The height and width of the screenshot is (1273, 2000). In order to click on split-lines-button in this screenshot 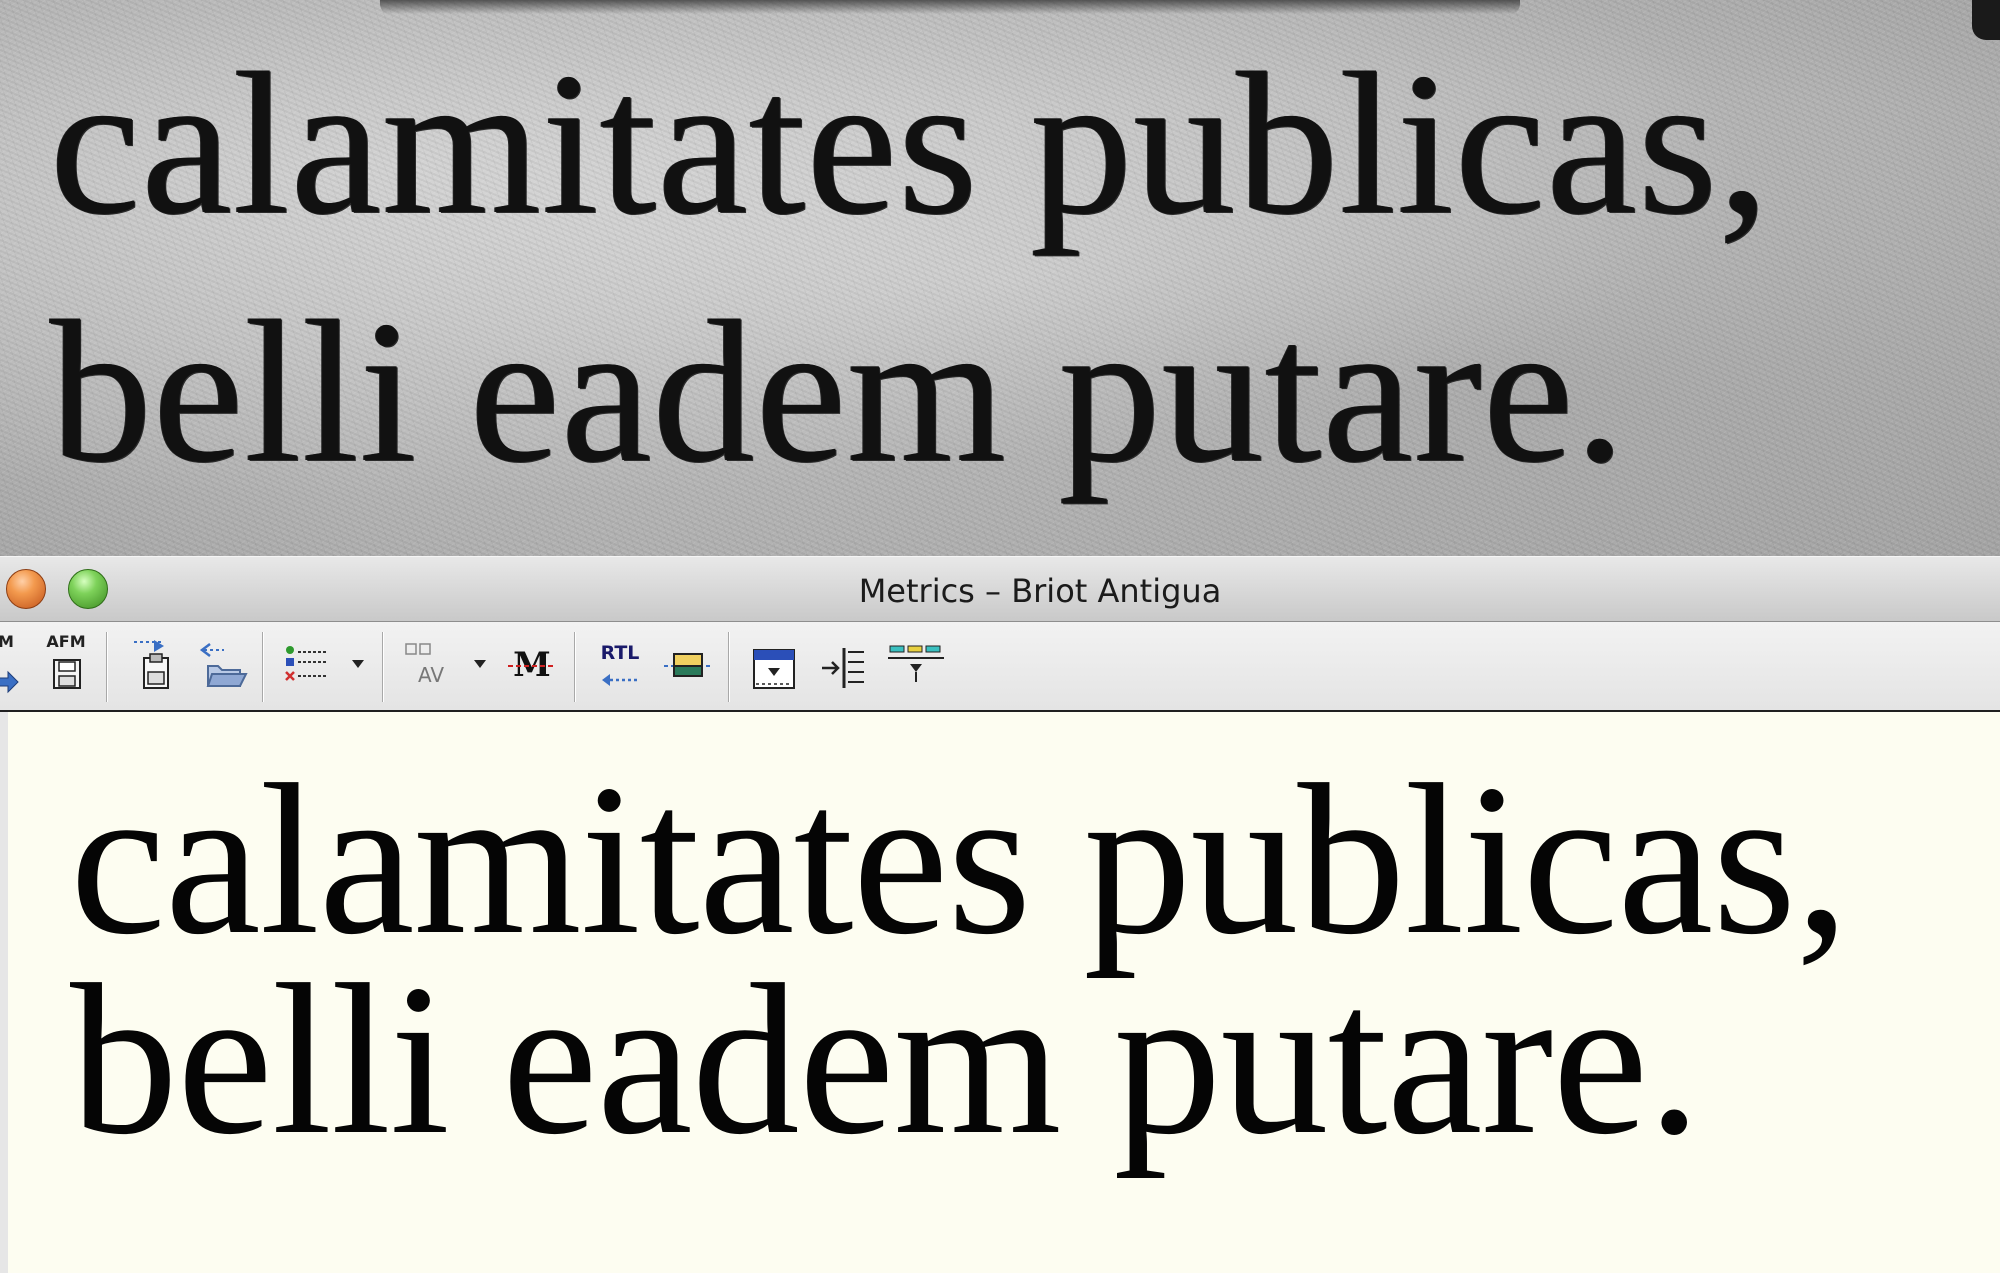, I will do `click(916, 665)`.